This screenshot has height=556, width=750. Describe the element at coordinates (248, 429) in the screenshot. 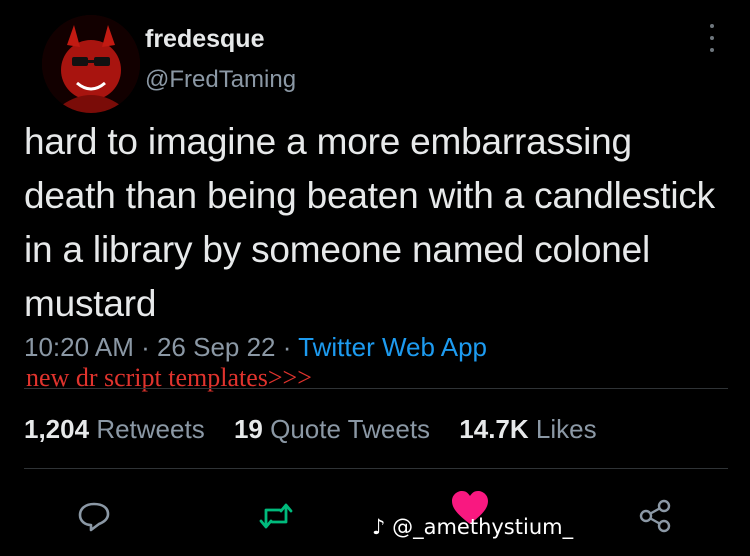

I see `quote-tweets-count: 19` at that location.